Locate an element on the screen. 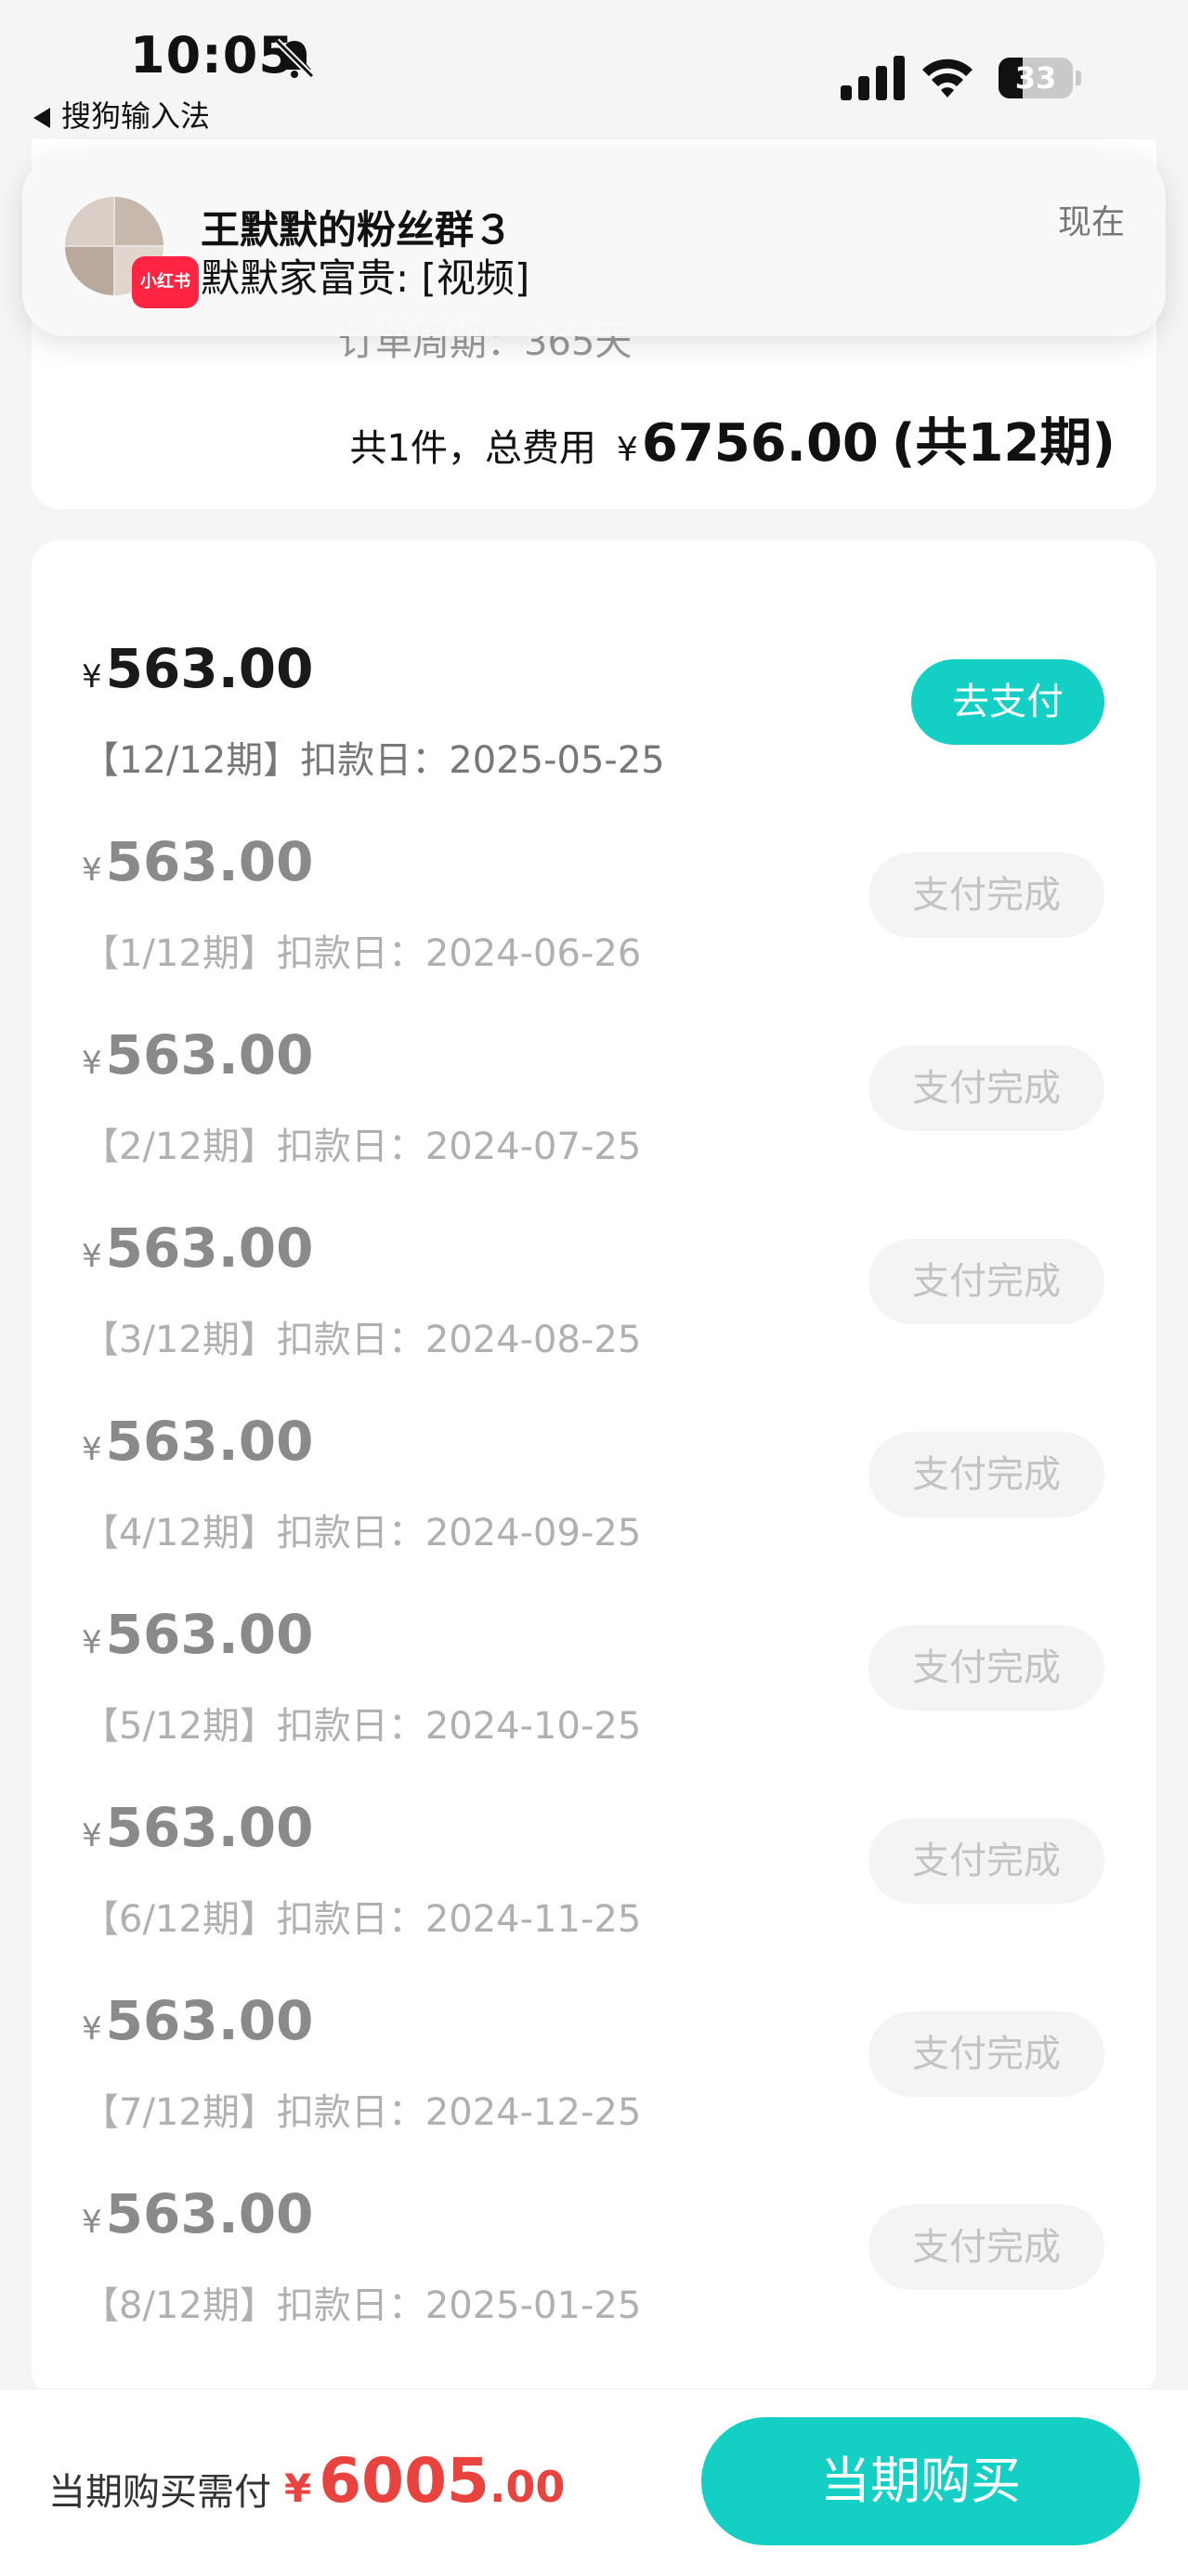  installment-due-date: 【3/12期】扣款日：2024-08-25 is located at coordinates (362, 1340).